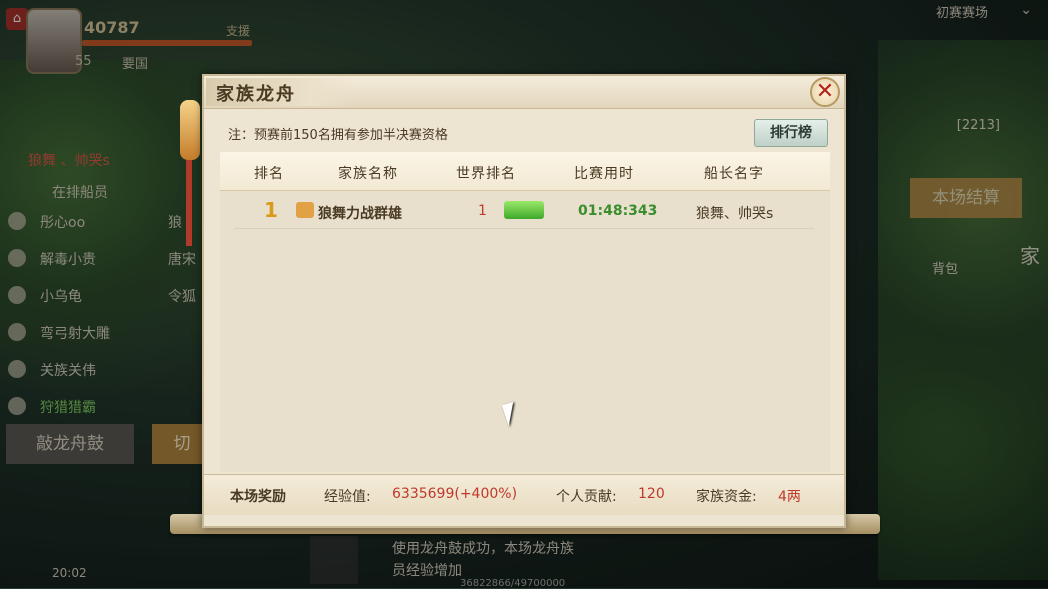 The image size is (1048, 589). Describe the element at coordinates (258, 497) in the screenshot. I see `reward-label: 本场奖励` at that location.